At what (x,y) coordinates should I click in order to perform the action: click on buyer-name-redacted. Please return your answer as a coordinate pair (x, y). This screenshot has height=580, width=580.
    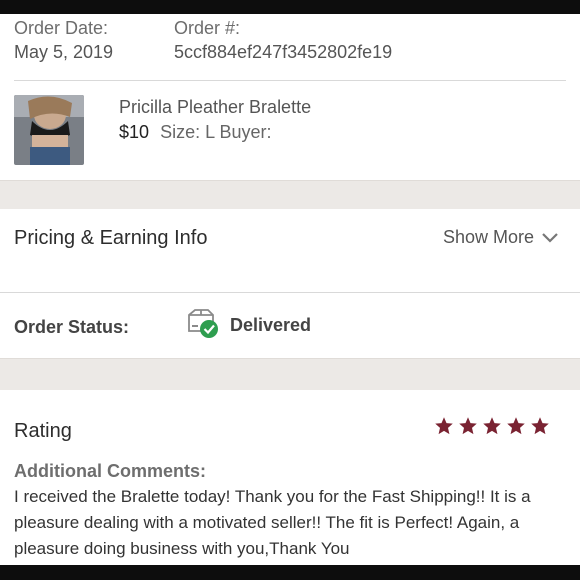
    Looking at the image, I should click on (326, 133).